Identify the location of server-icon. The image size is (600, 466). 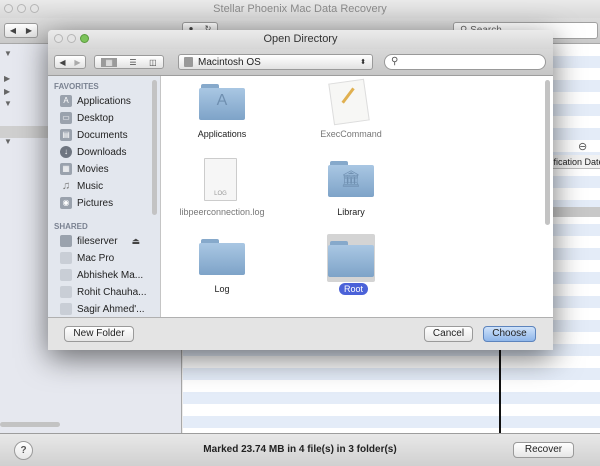
(66, 241).